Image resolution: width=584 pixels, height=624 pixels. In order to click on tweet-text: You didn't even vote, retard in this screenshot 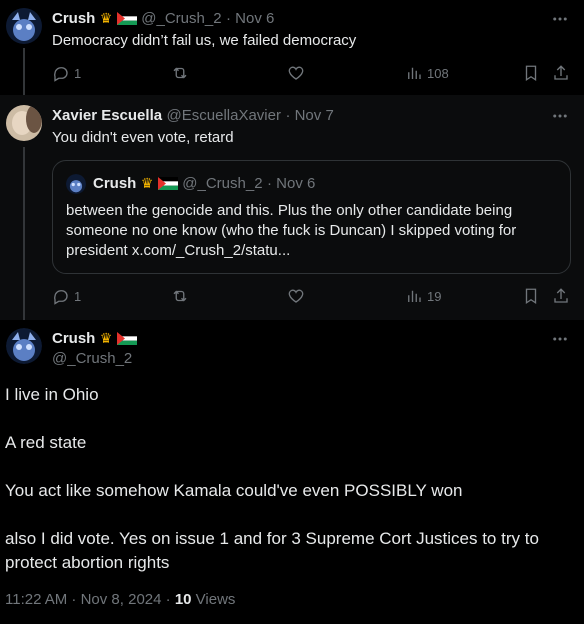, I will do `click(143, 137)`.